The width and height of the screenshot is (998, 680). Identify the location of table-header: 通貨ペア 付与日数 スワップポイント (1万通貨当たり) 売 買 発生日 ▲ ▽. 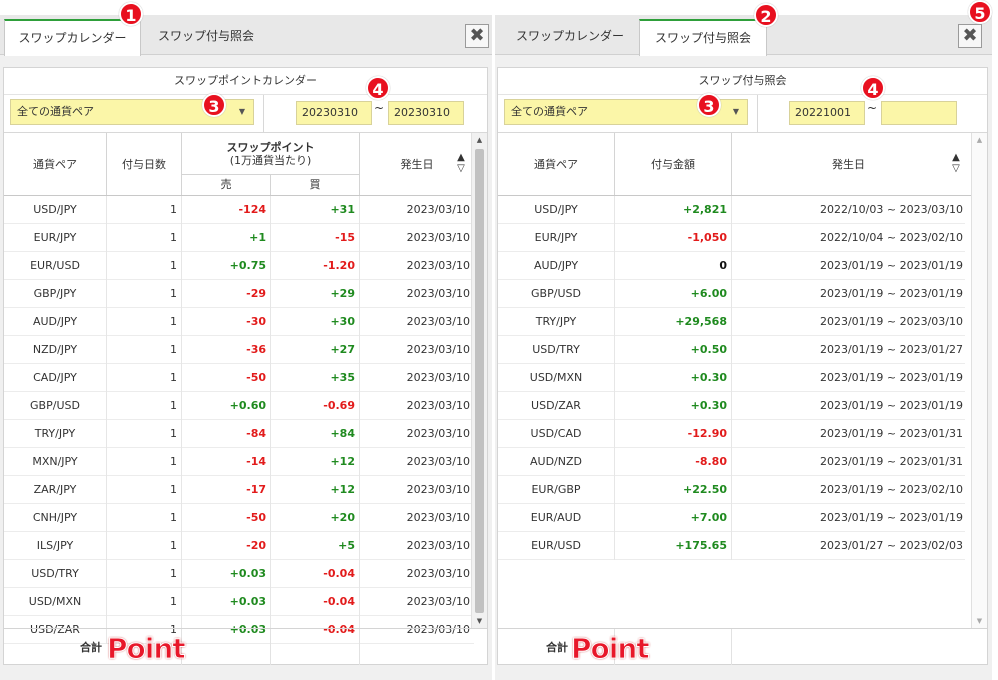
(245, 164).